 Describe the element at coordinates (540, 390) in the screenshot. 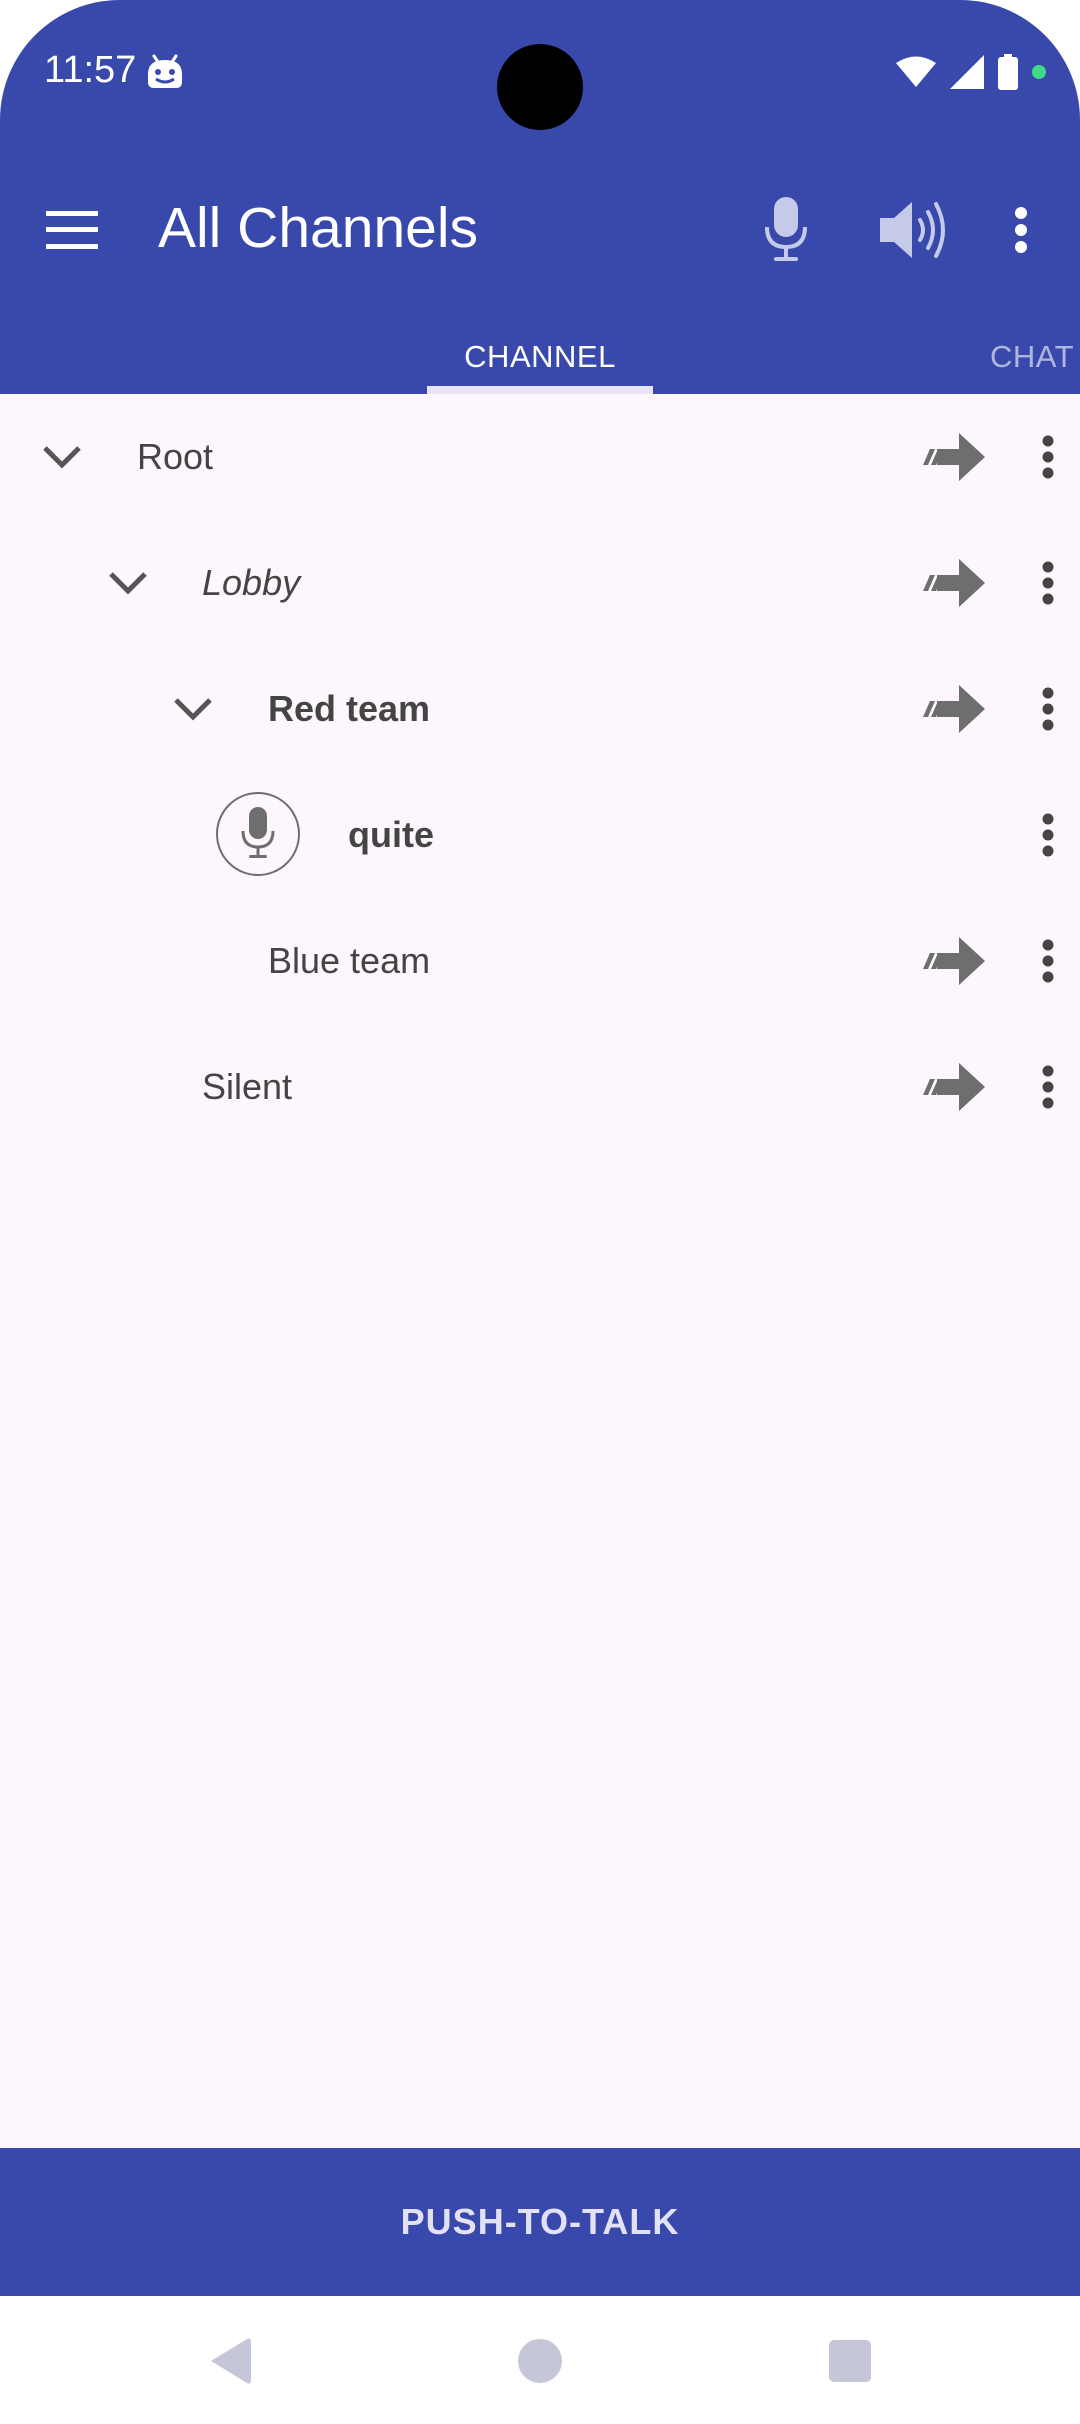

I see `tab-indicator` at that location.